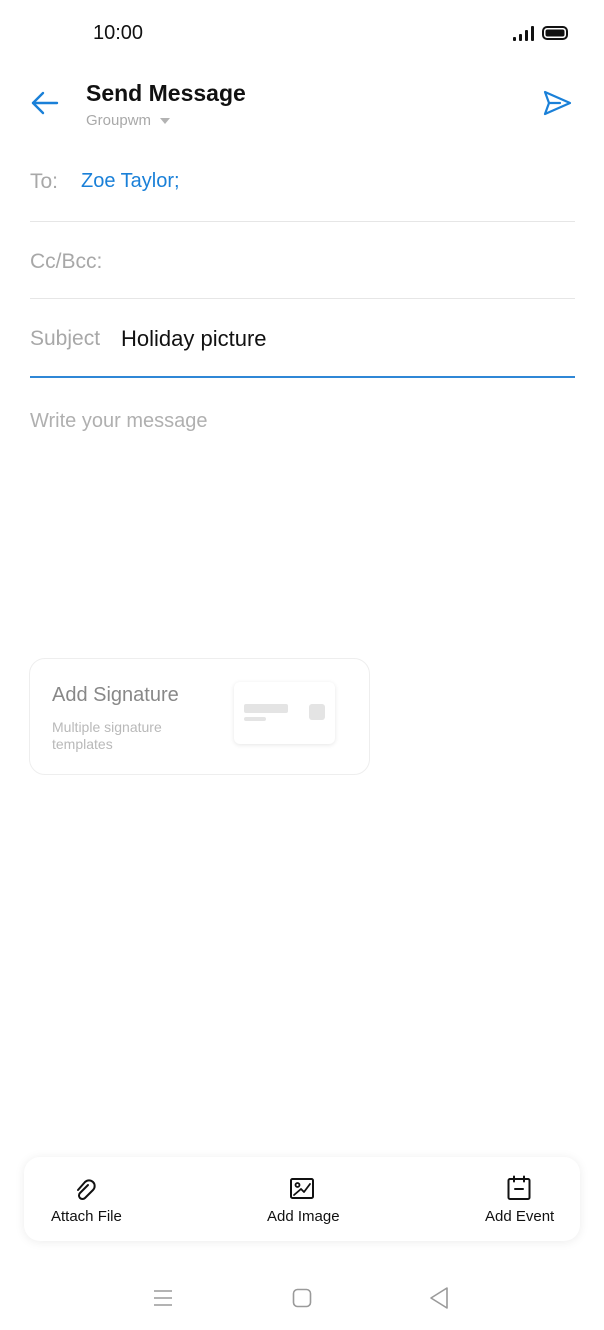 The image size is (604, 1330). What do you see at coordinates (118, 421) in the screenshot?
I see `message-body-input: Write your message` at bounding box center [118, 421].